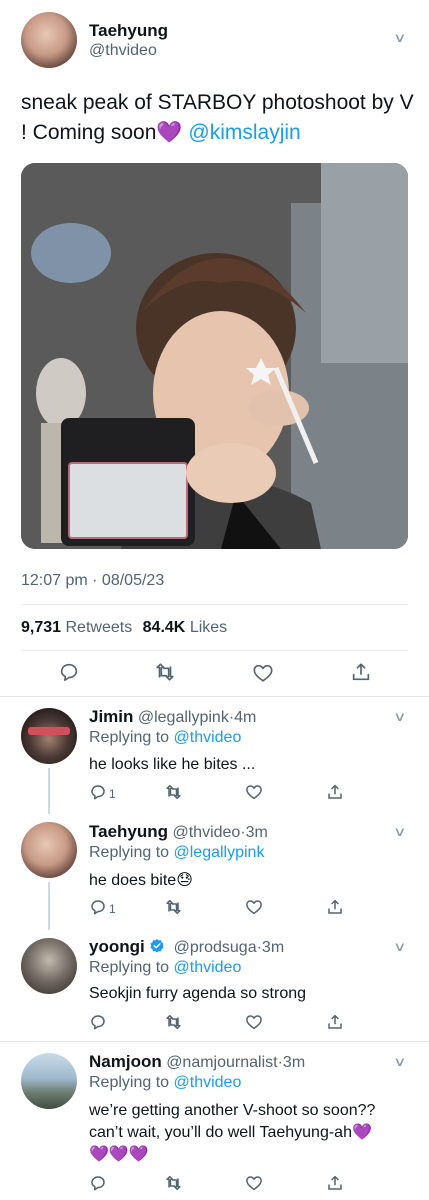  What do you see at coordinates (99, 627) in the screenshot?
I see `retweets-label: Retweets` at bounding box center [99, 627].